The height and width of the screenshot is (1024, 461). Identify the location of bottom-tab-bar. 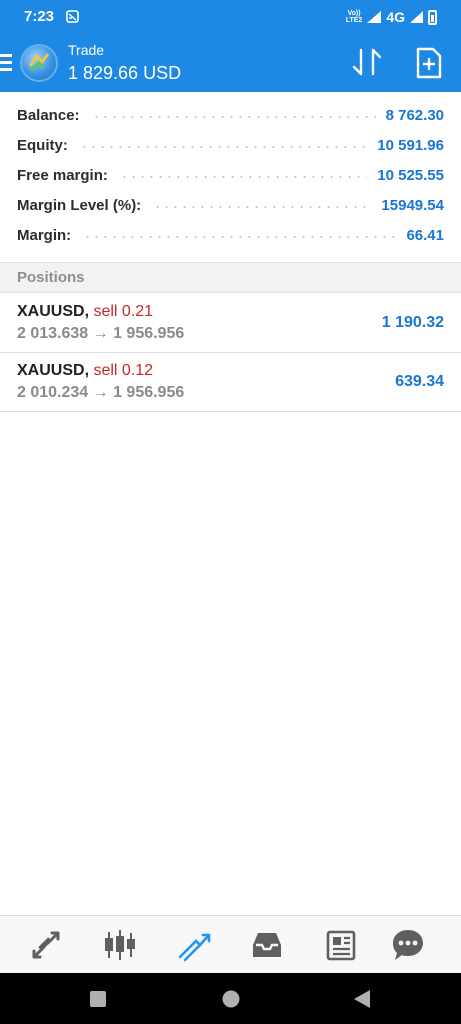
(230, 944).